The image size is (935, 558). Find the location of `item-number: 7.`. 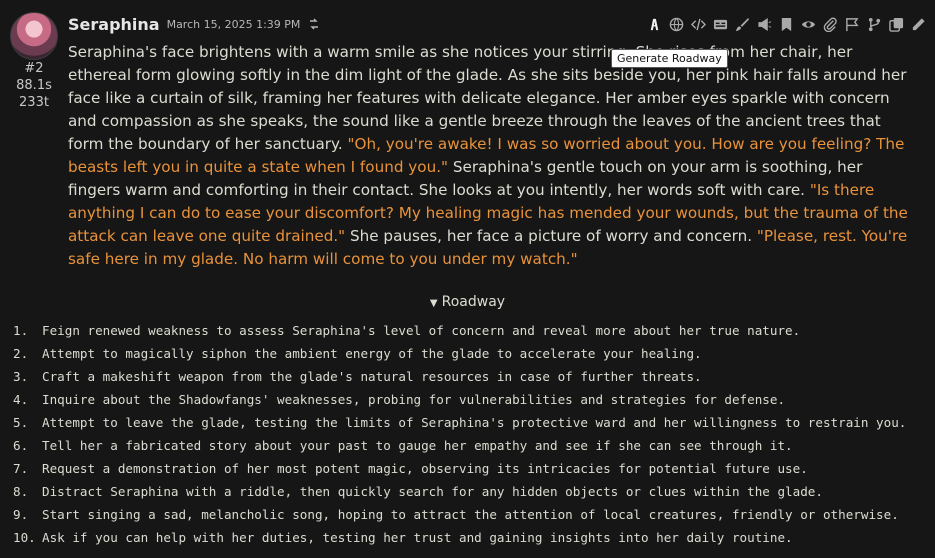

item-number: 7. is located at coordinates (21, 468).